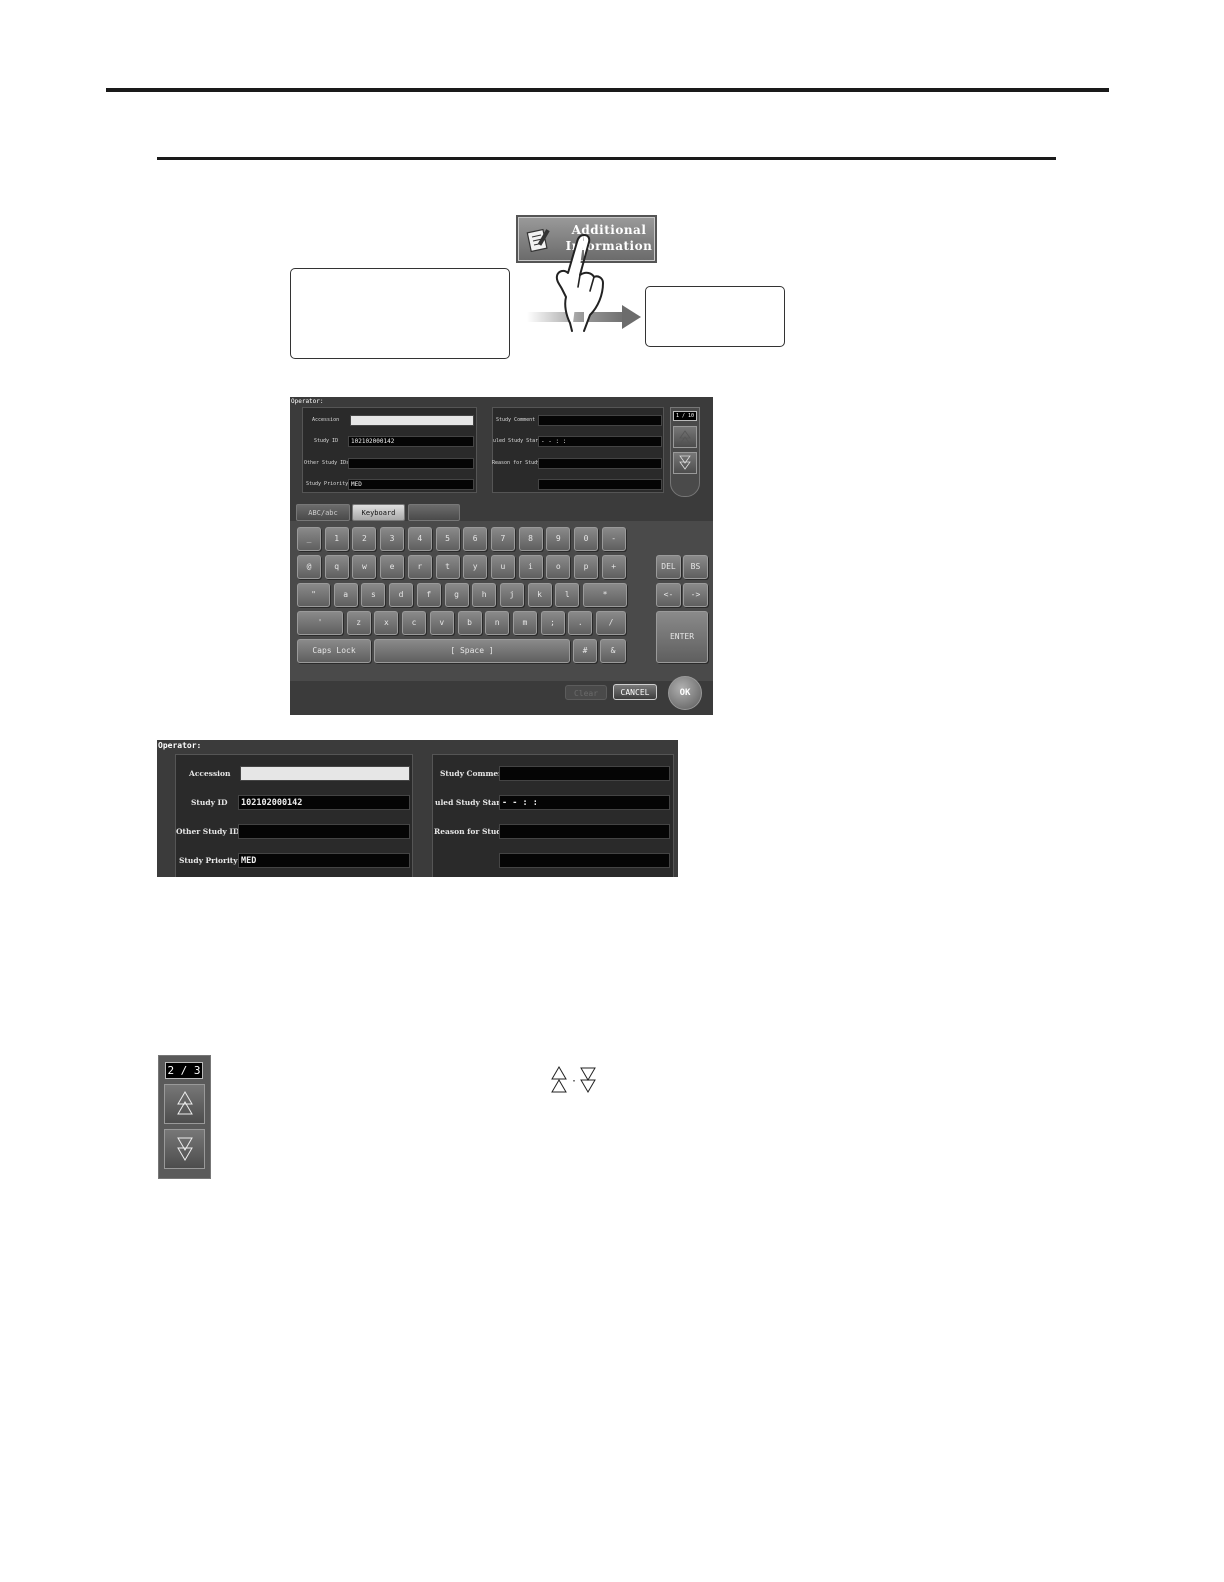 Image resolution: width=1224 pixels, height=1582 pixels. What do you see at coordinates (611, 623) in the screenshot?
I see `keyboard-key: /` at bounding box center [611, 623].